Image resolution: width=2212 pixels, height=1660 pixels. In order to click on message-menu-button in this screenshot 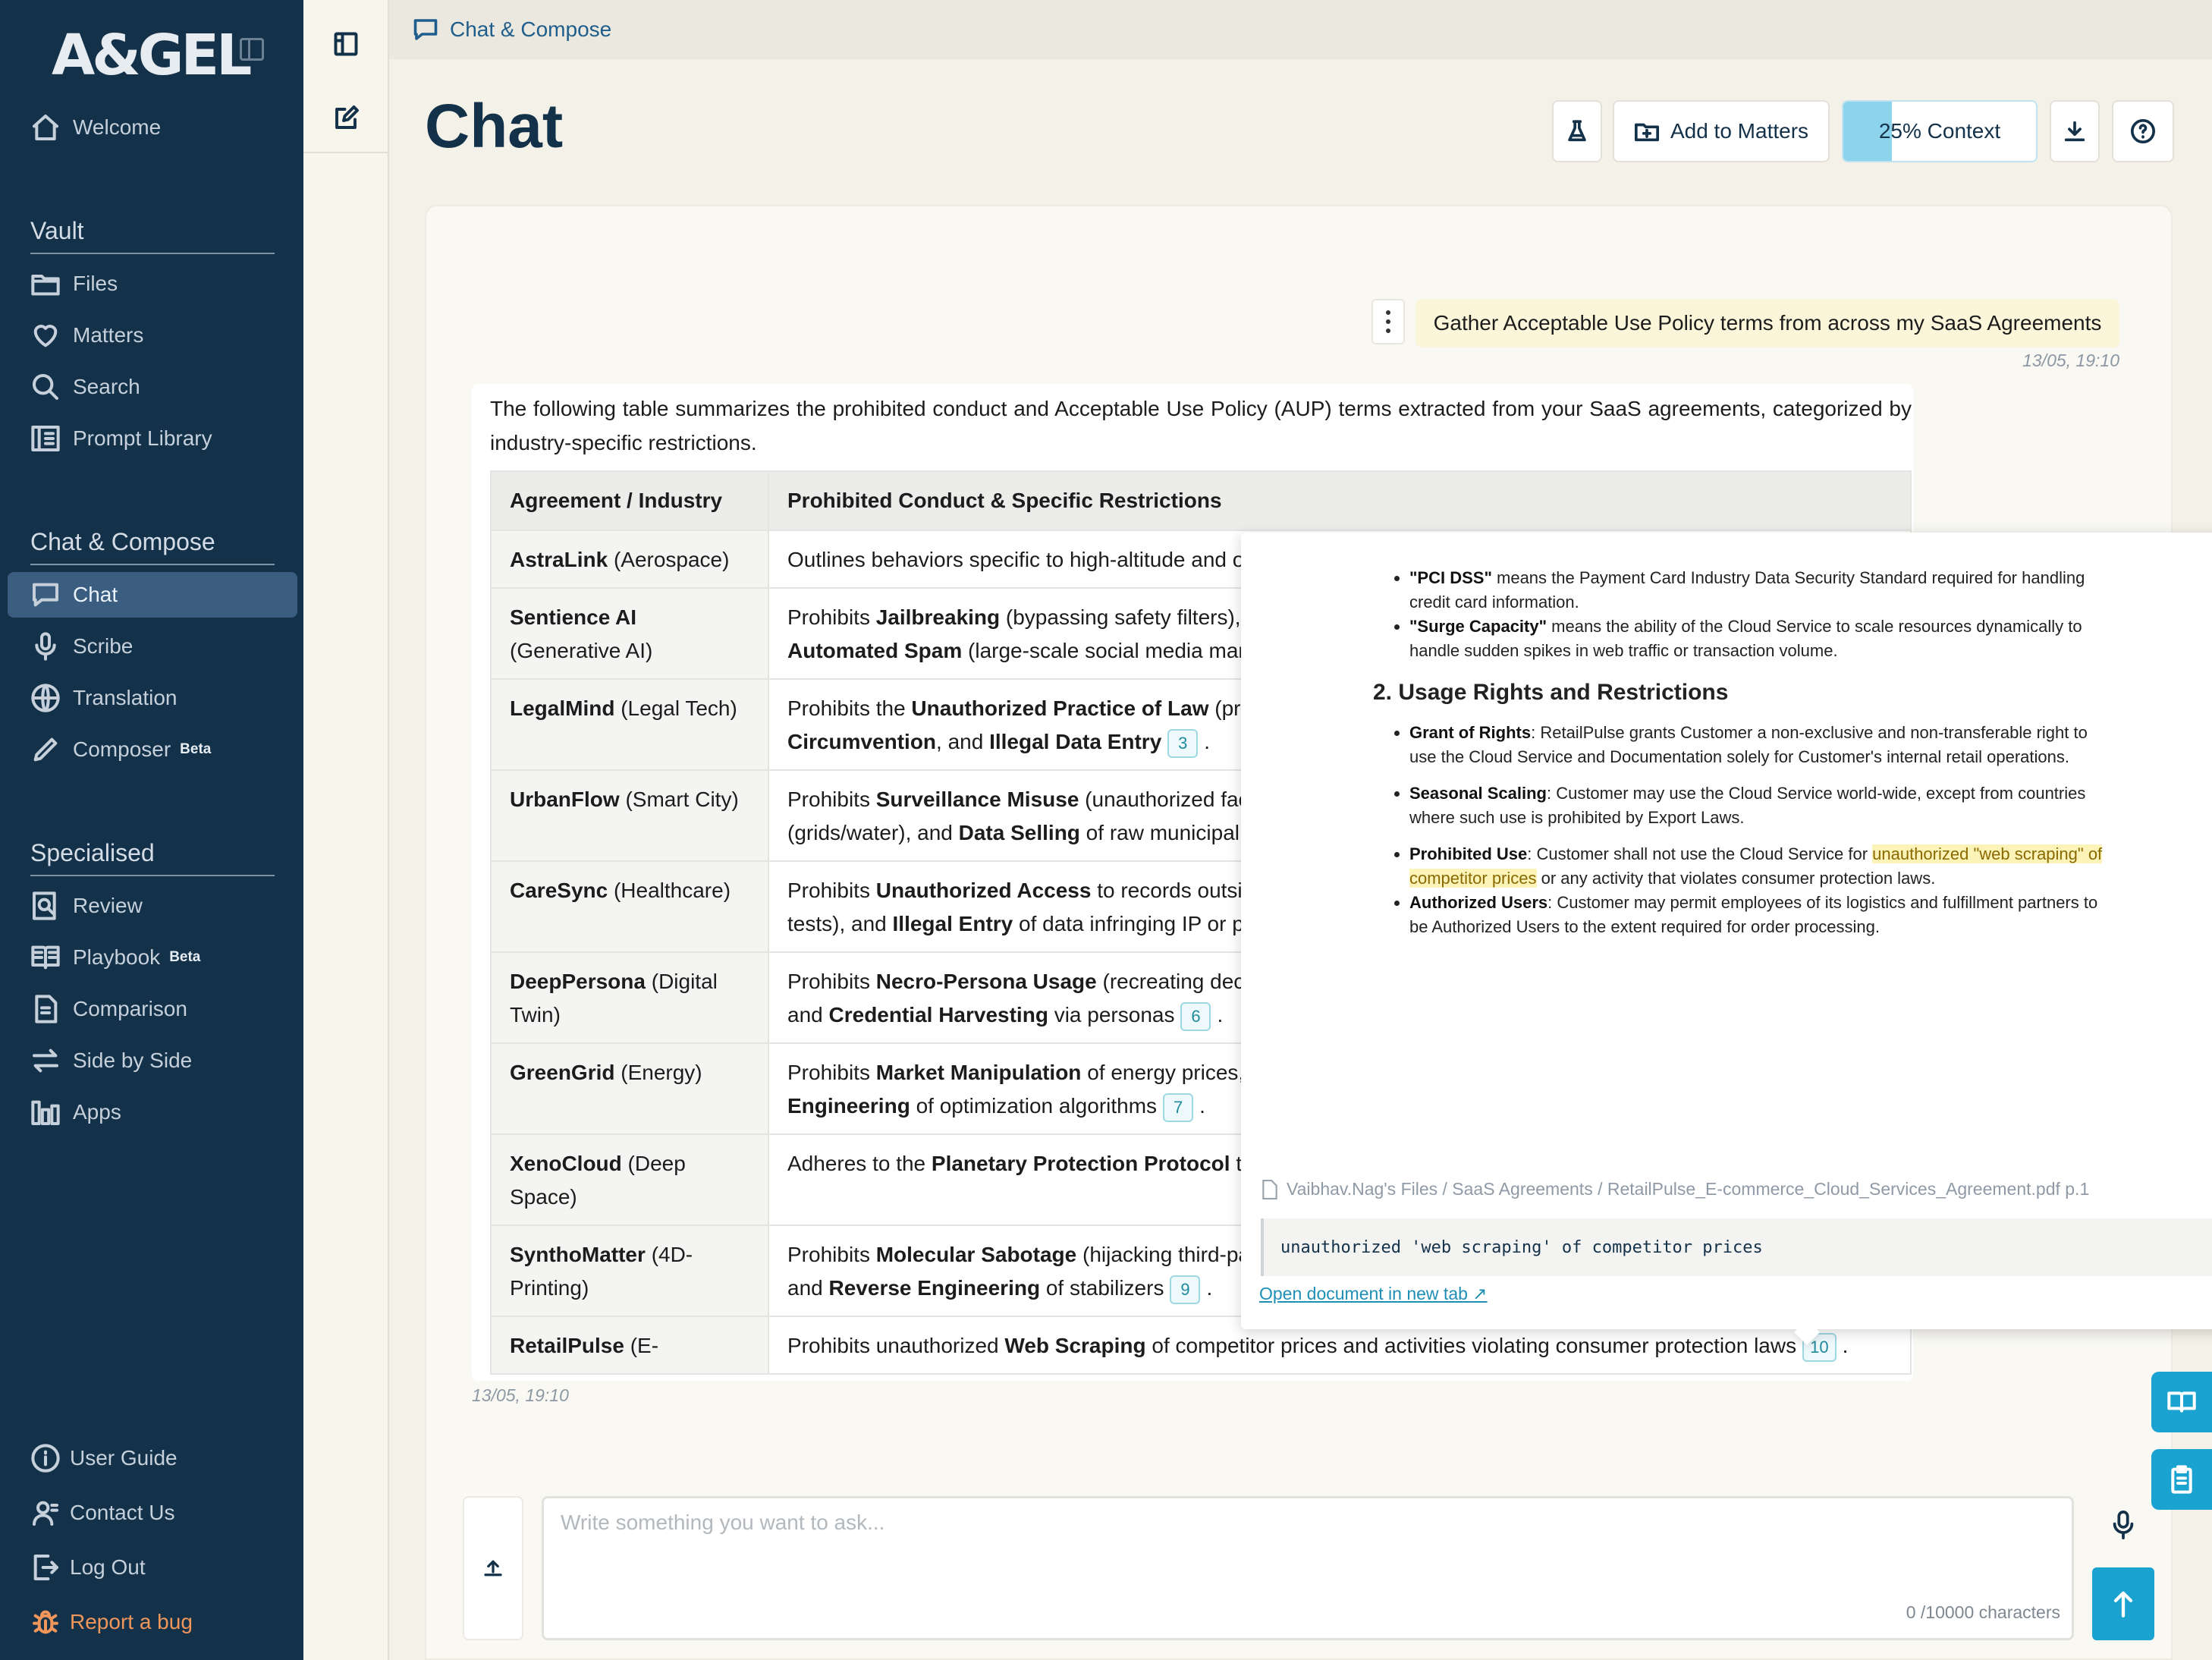, I will do `click(1388, 322)`.